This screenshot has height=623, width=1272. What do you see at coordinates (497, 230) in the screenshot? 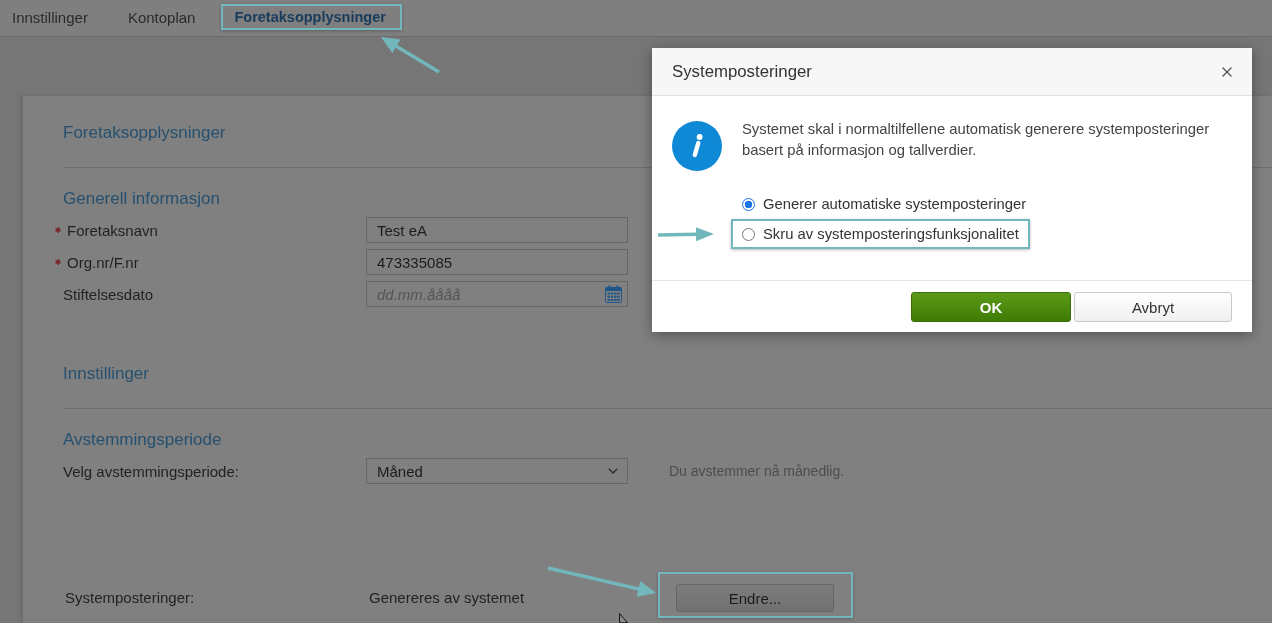
I see `text-field: Test eA` at bounding box center [497, 230].